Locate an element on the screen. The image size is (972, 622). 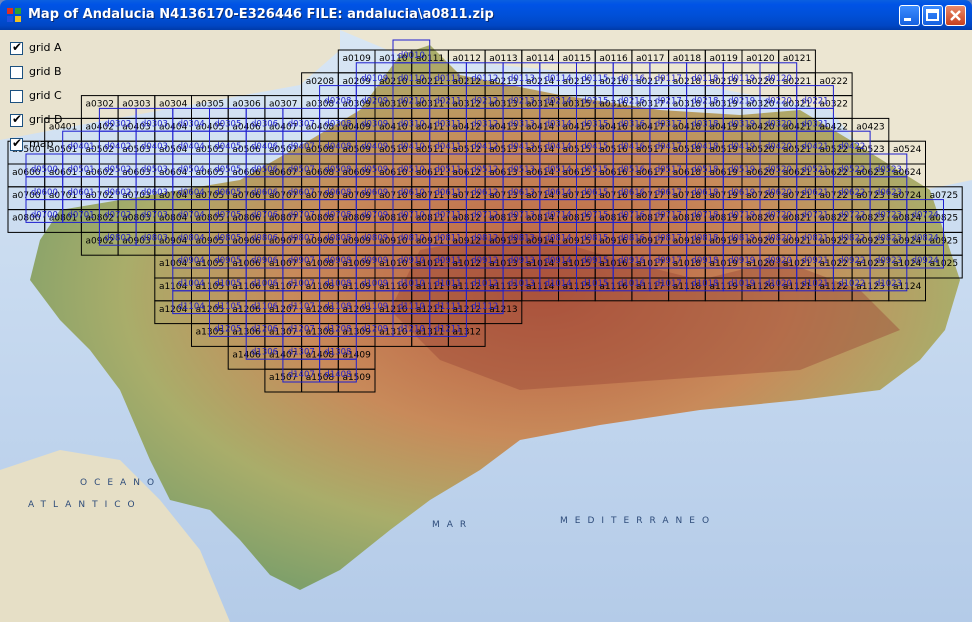
grid-cell-label: d0921 is located at coordinates (815, 261).